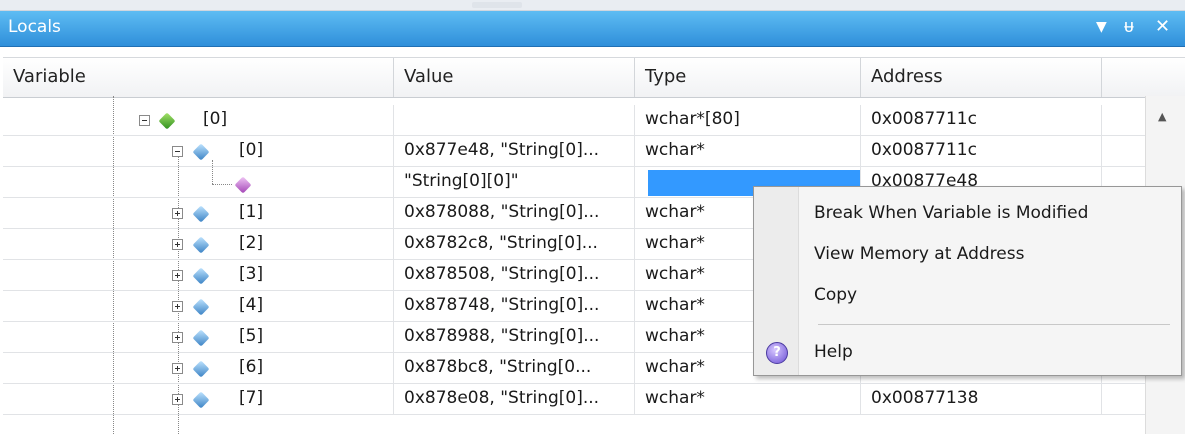  I want to click on value-cell: "String[0][0]", so click(514, 182).